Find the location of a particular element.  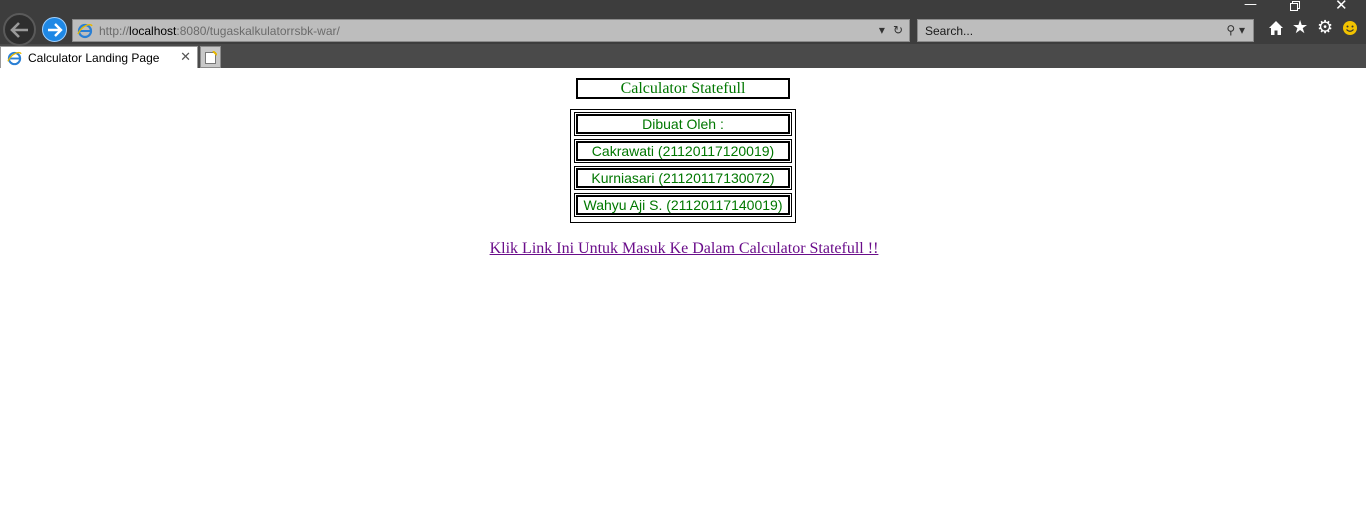

new-tab-button is located at coordinates (210, 57).